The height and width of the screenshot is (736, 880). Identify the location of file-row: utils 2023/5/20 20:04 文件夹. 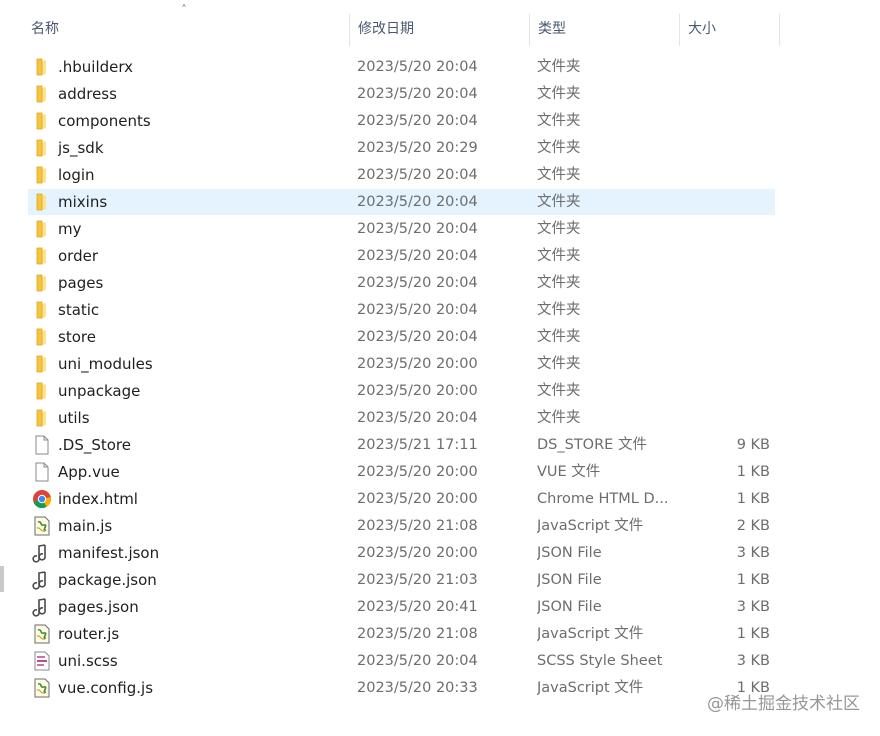
(401, 418).